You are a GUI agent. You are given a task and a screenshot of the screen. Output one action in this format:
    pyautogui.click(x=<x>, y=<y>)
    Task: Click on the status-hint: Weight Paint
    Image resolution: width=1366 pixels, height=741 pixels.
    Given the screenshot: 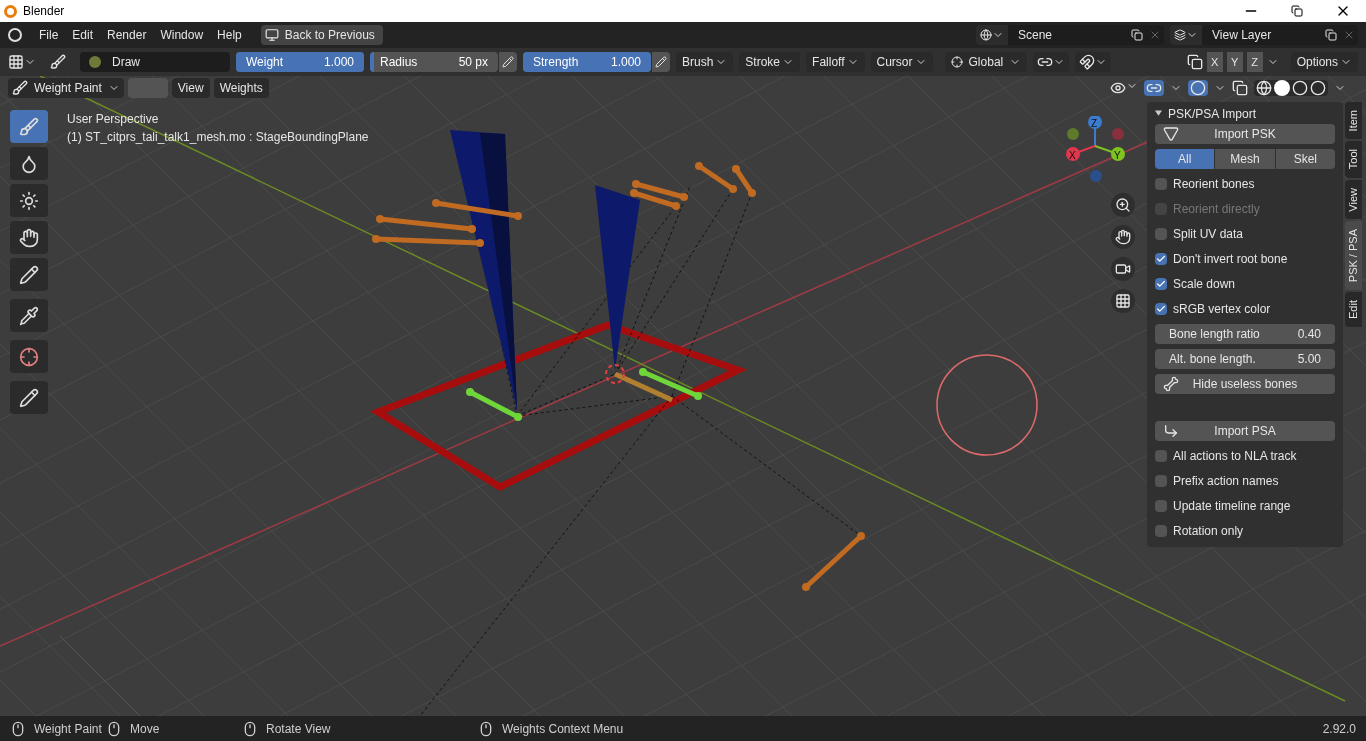 What is the action you would take?
    pyautogui.click(x=68, y=729)
    